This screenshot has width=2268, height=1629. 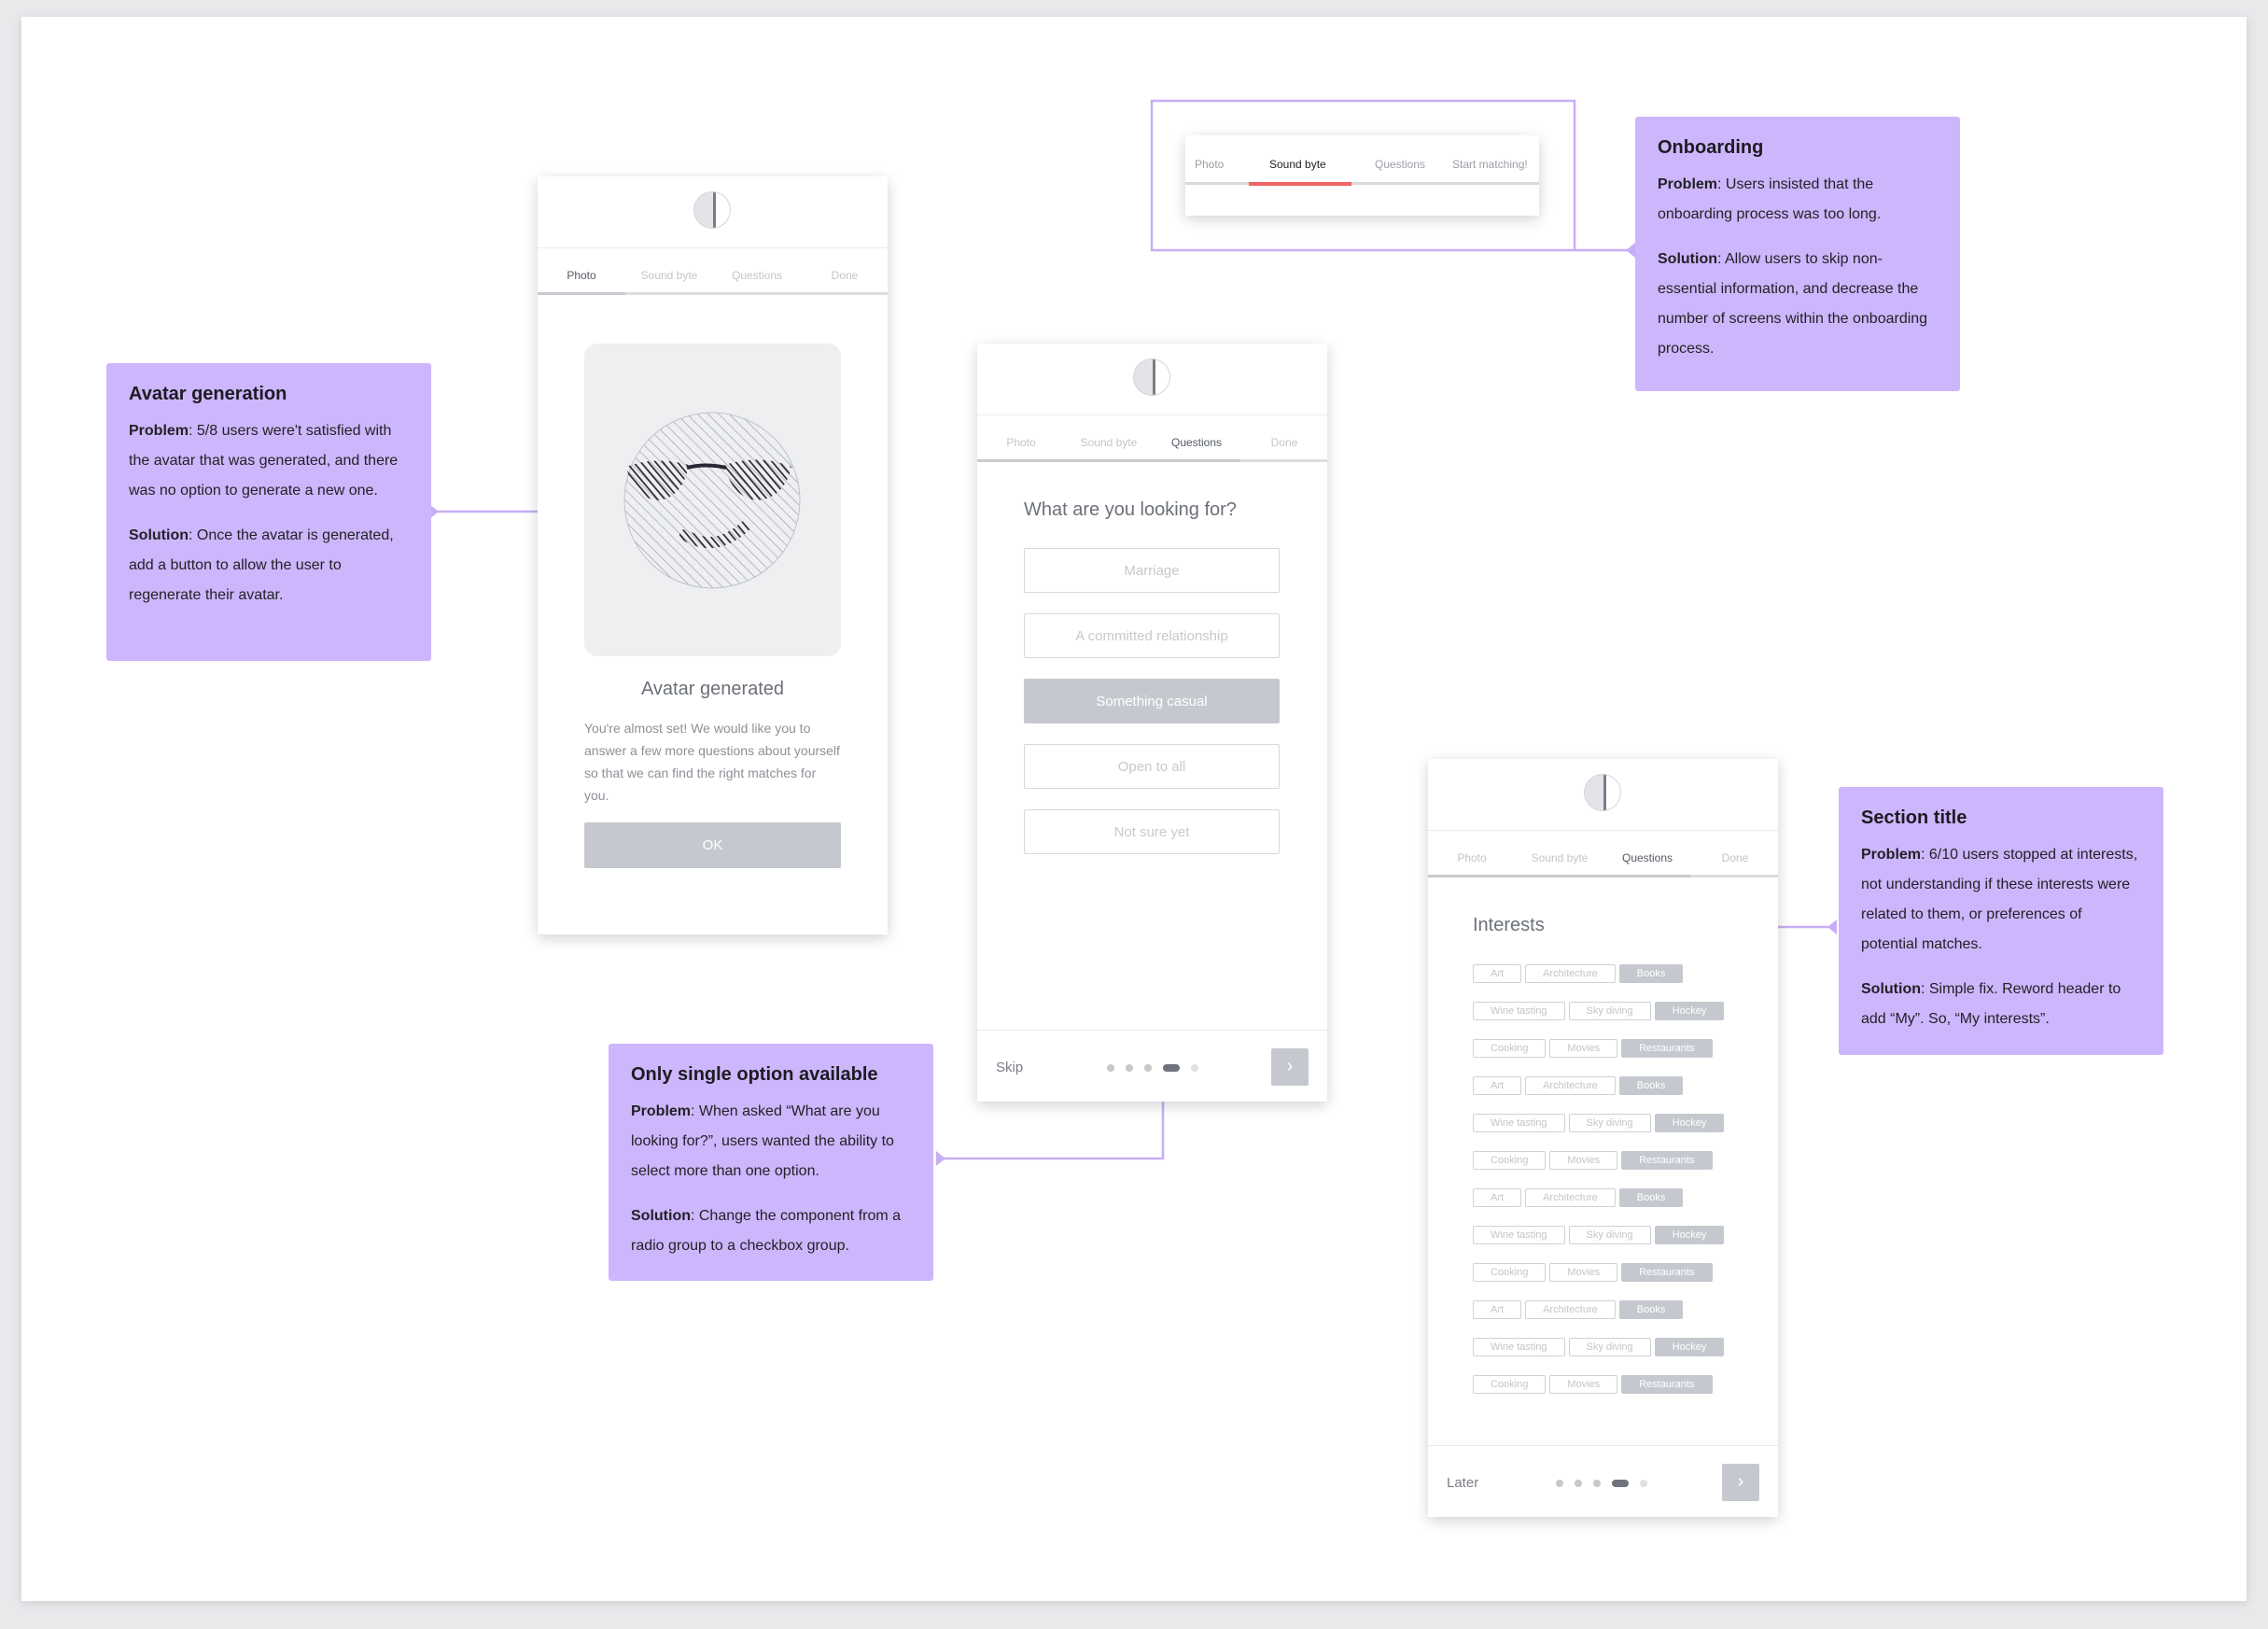 What do you see at coordinates (1152, 571) in the screenshot?
I see `option-marriage: Marriage` at bounding box center [1152, 571].